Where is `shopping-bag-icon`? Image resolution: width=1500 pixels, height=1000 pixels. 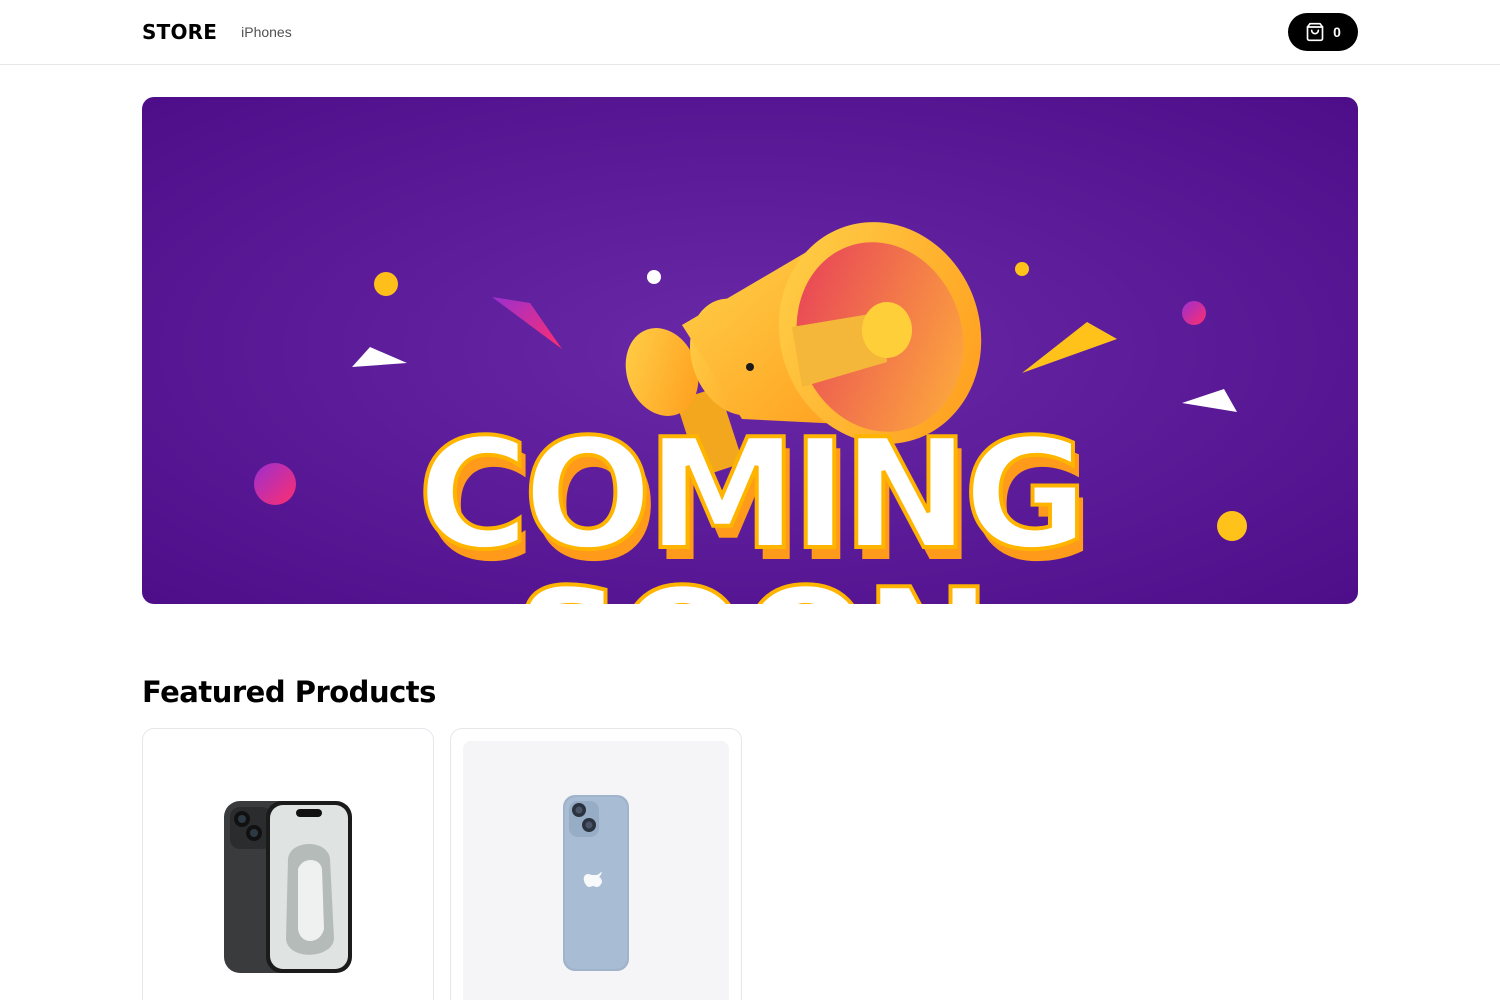
shopping-bag-icon is located at coordinates (1315, 32).